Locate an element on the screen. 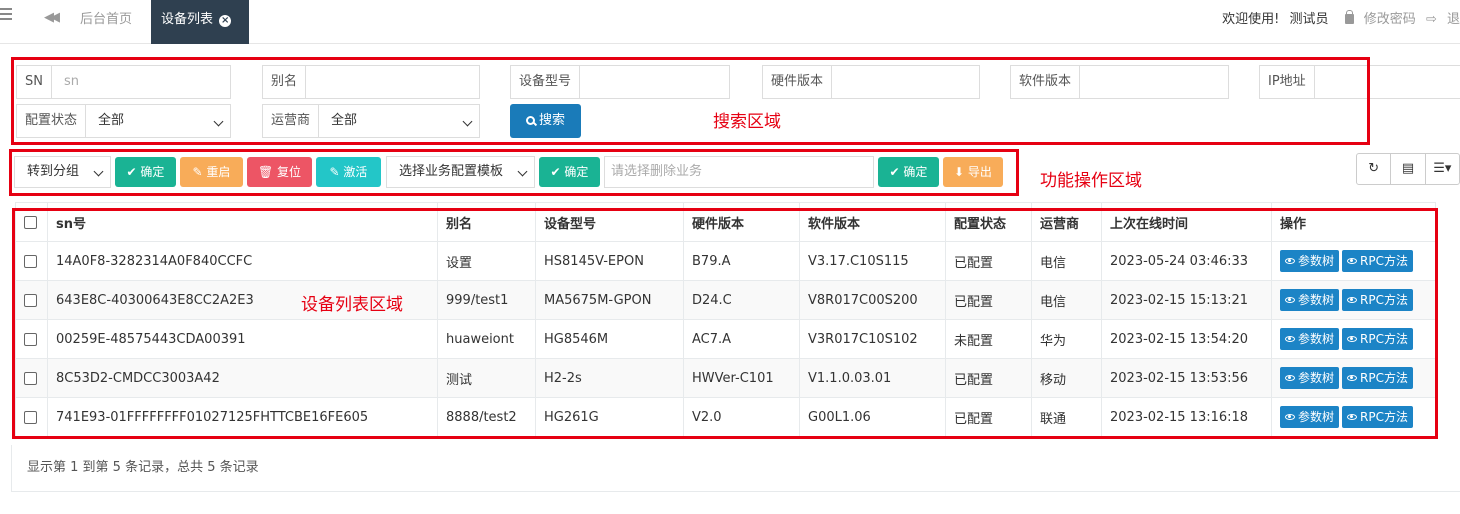 This screenshot has width=1460, height=514. refresh-icon: ↻ is located at coordinates (1374, 169).